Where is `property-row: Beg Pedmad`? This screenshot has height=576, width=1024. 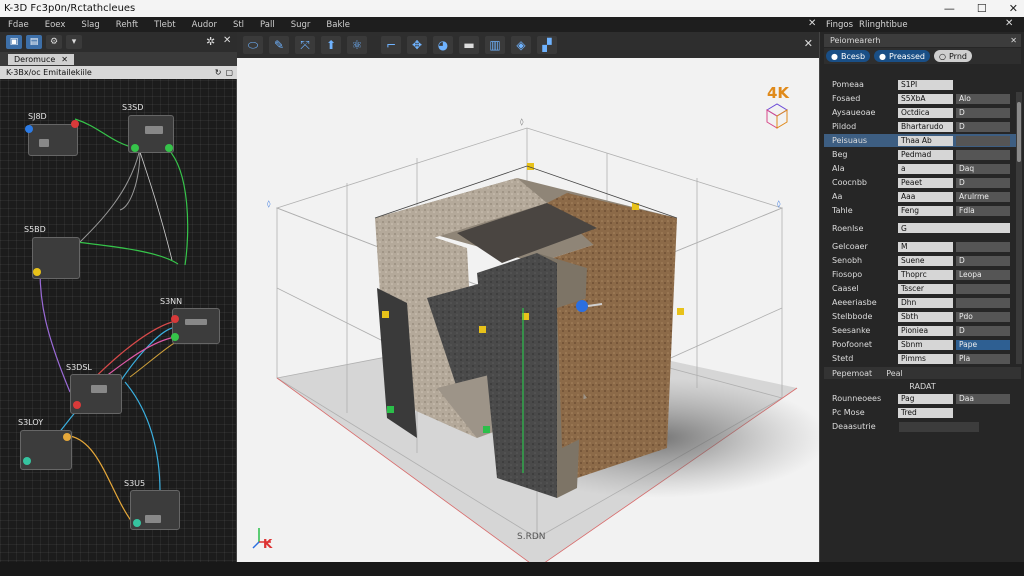
property-row: Beg Pedmad is located at coordinates (922, 154).